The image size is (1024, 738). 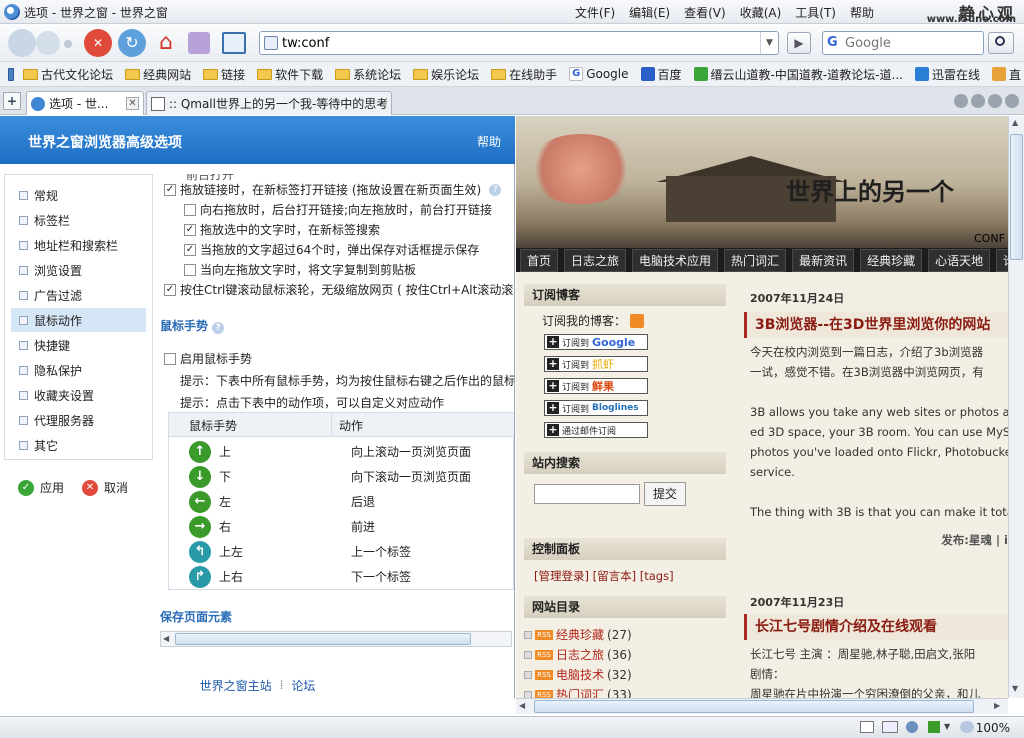 What do you see at coordinates (649, 12) in the screenshot?
I see `menu-edit: 编辑(E)` at bounding box center [649, 12].